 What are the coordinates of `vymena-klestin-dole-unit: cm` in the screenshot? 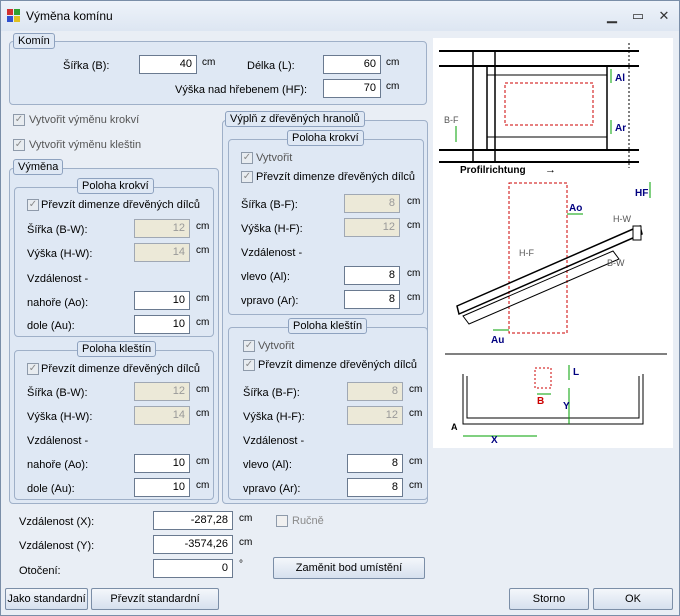 It's located at (203, 485).